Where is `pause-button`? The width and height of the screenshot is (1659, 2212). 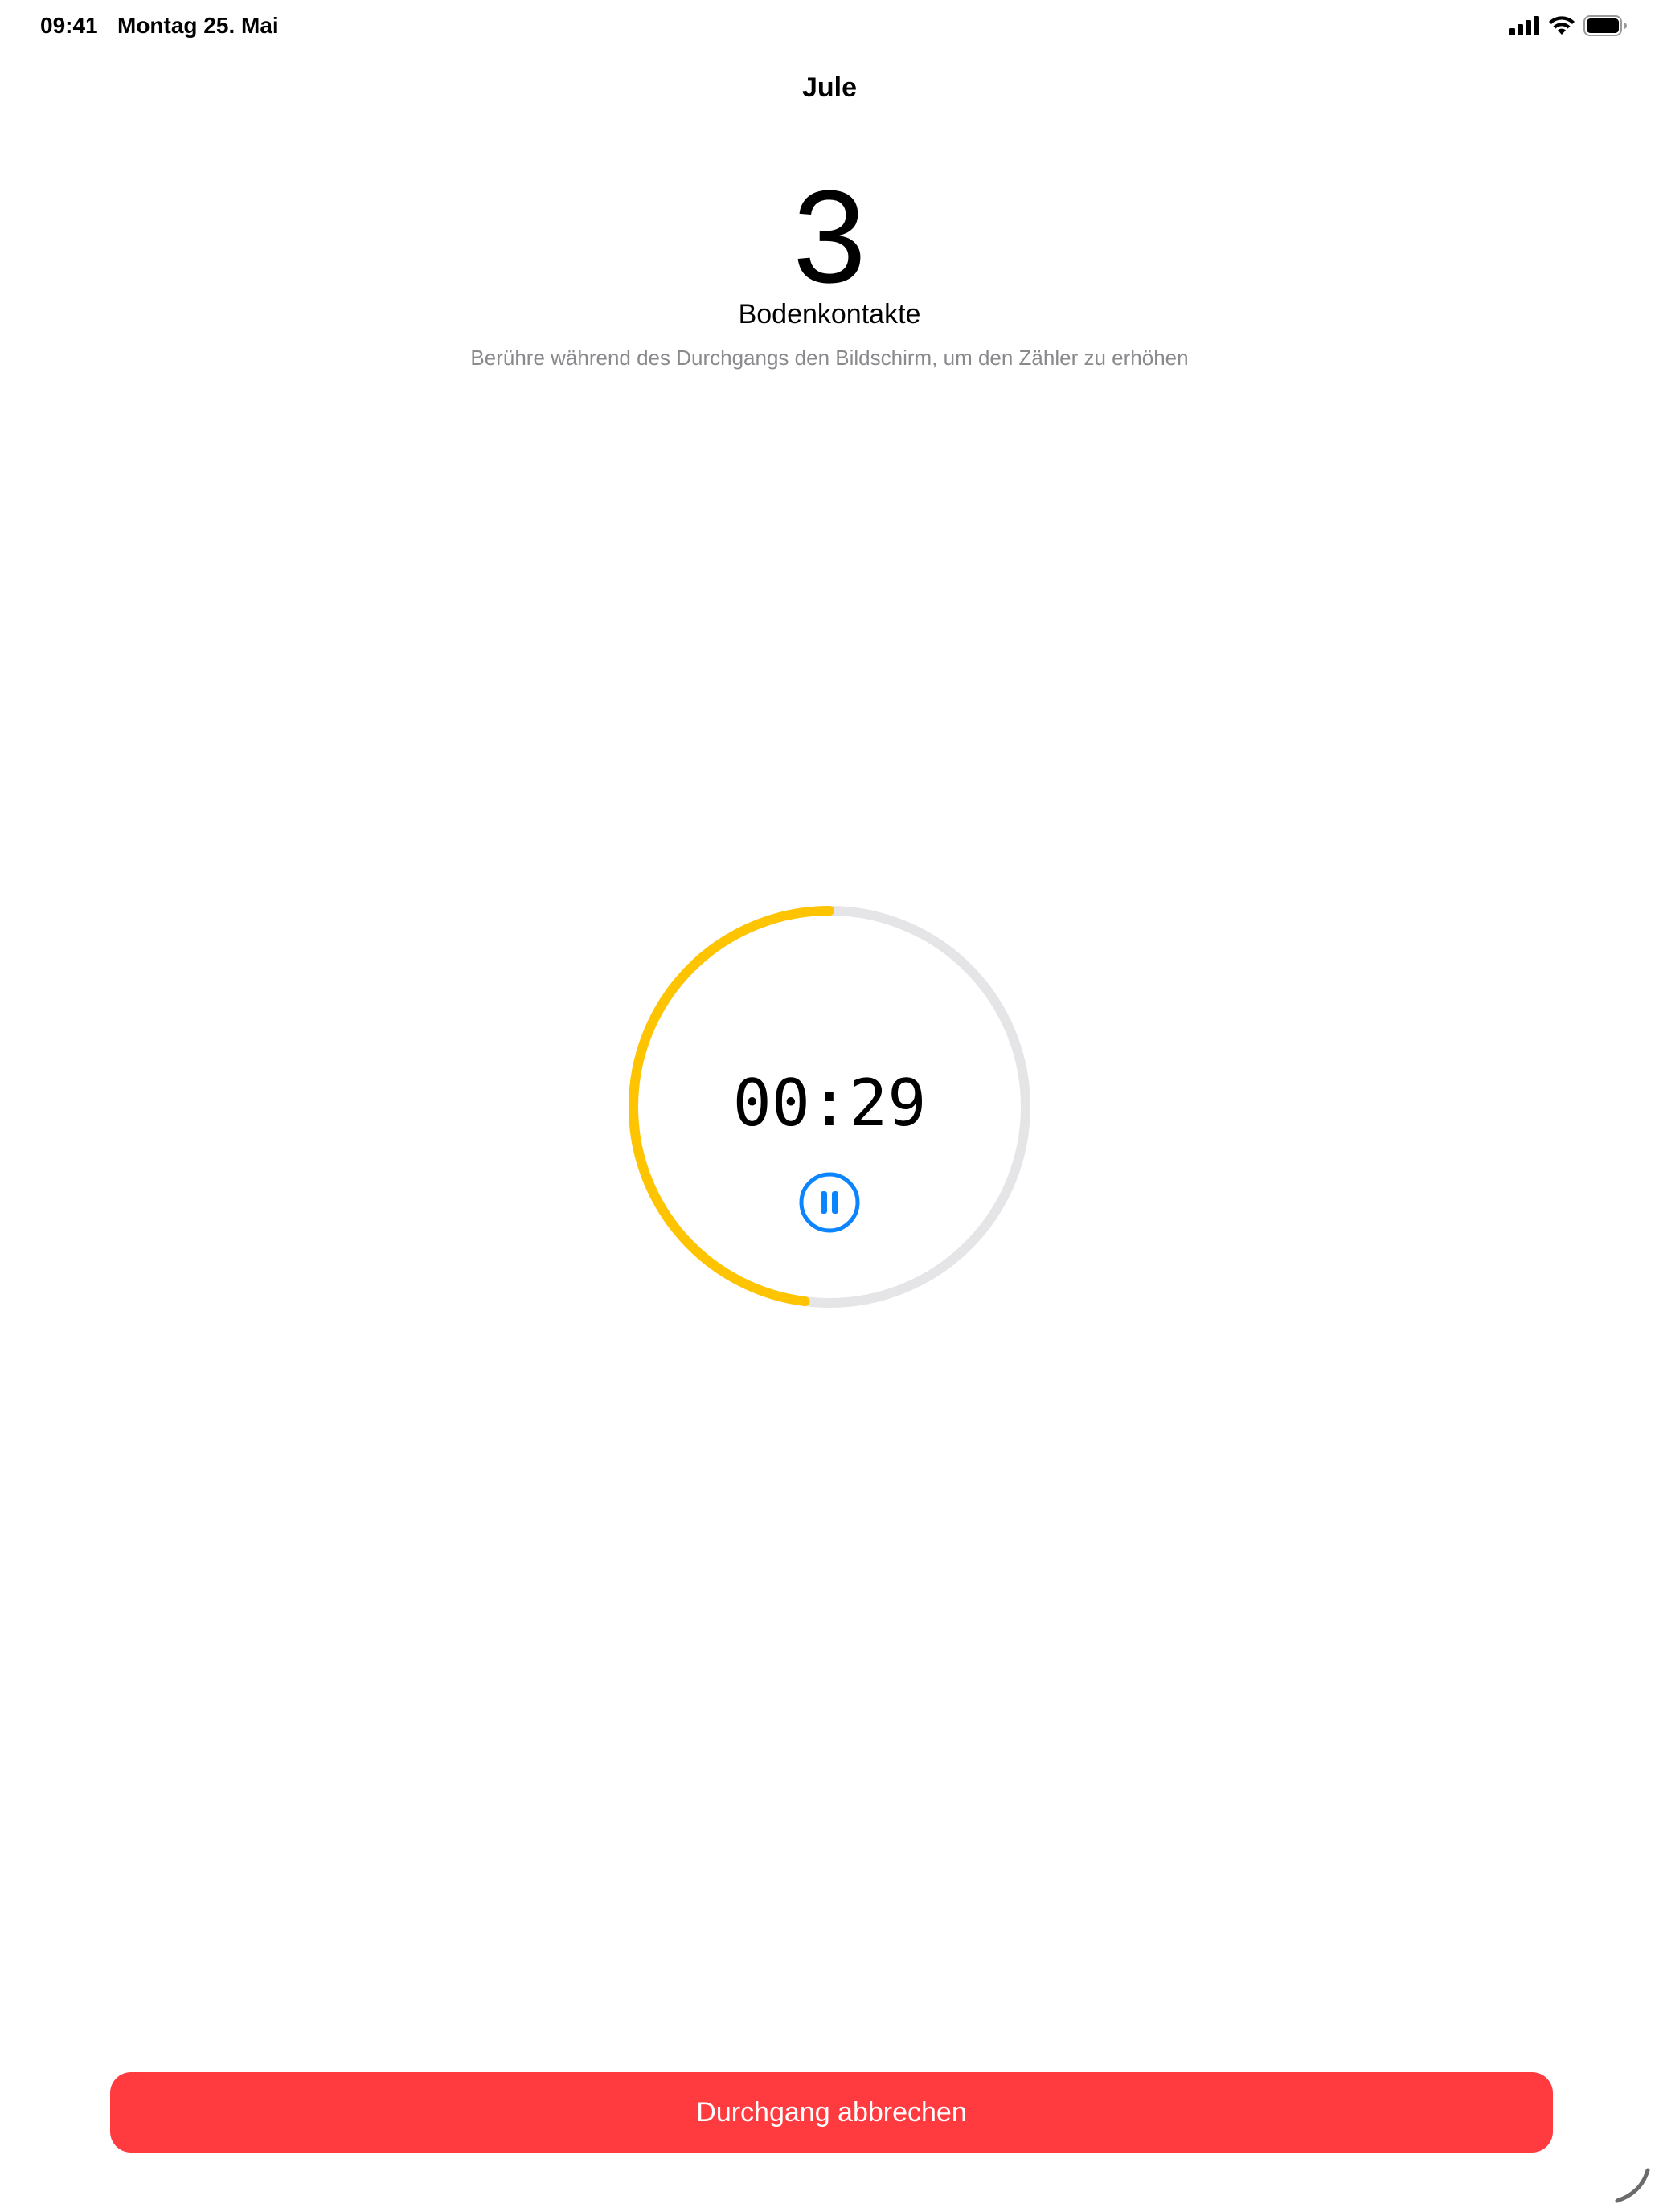 pause-button is located at coordinates (829, 1202).